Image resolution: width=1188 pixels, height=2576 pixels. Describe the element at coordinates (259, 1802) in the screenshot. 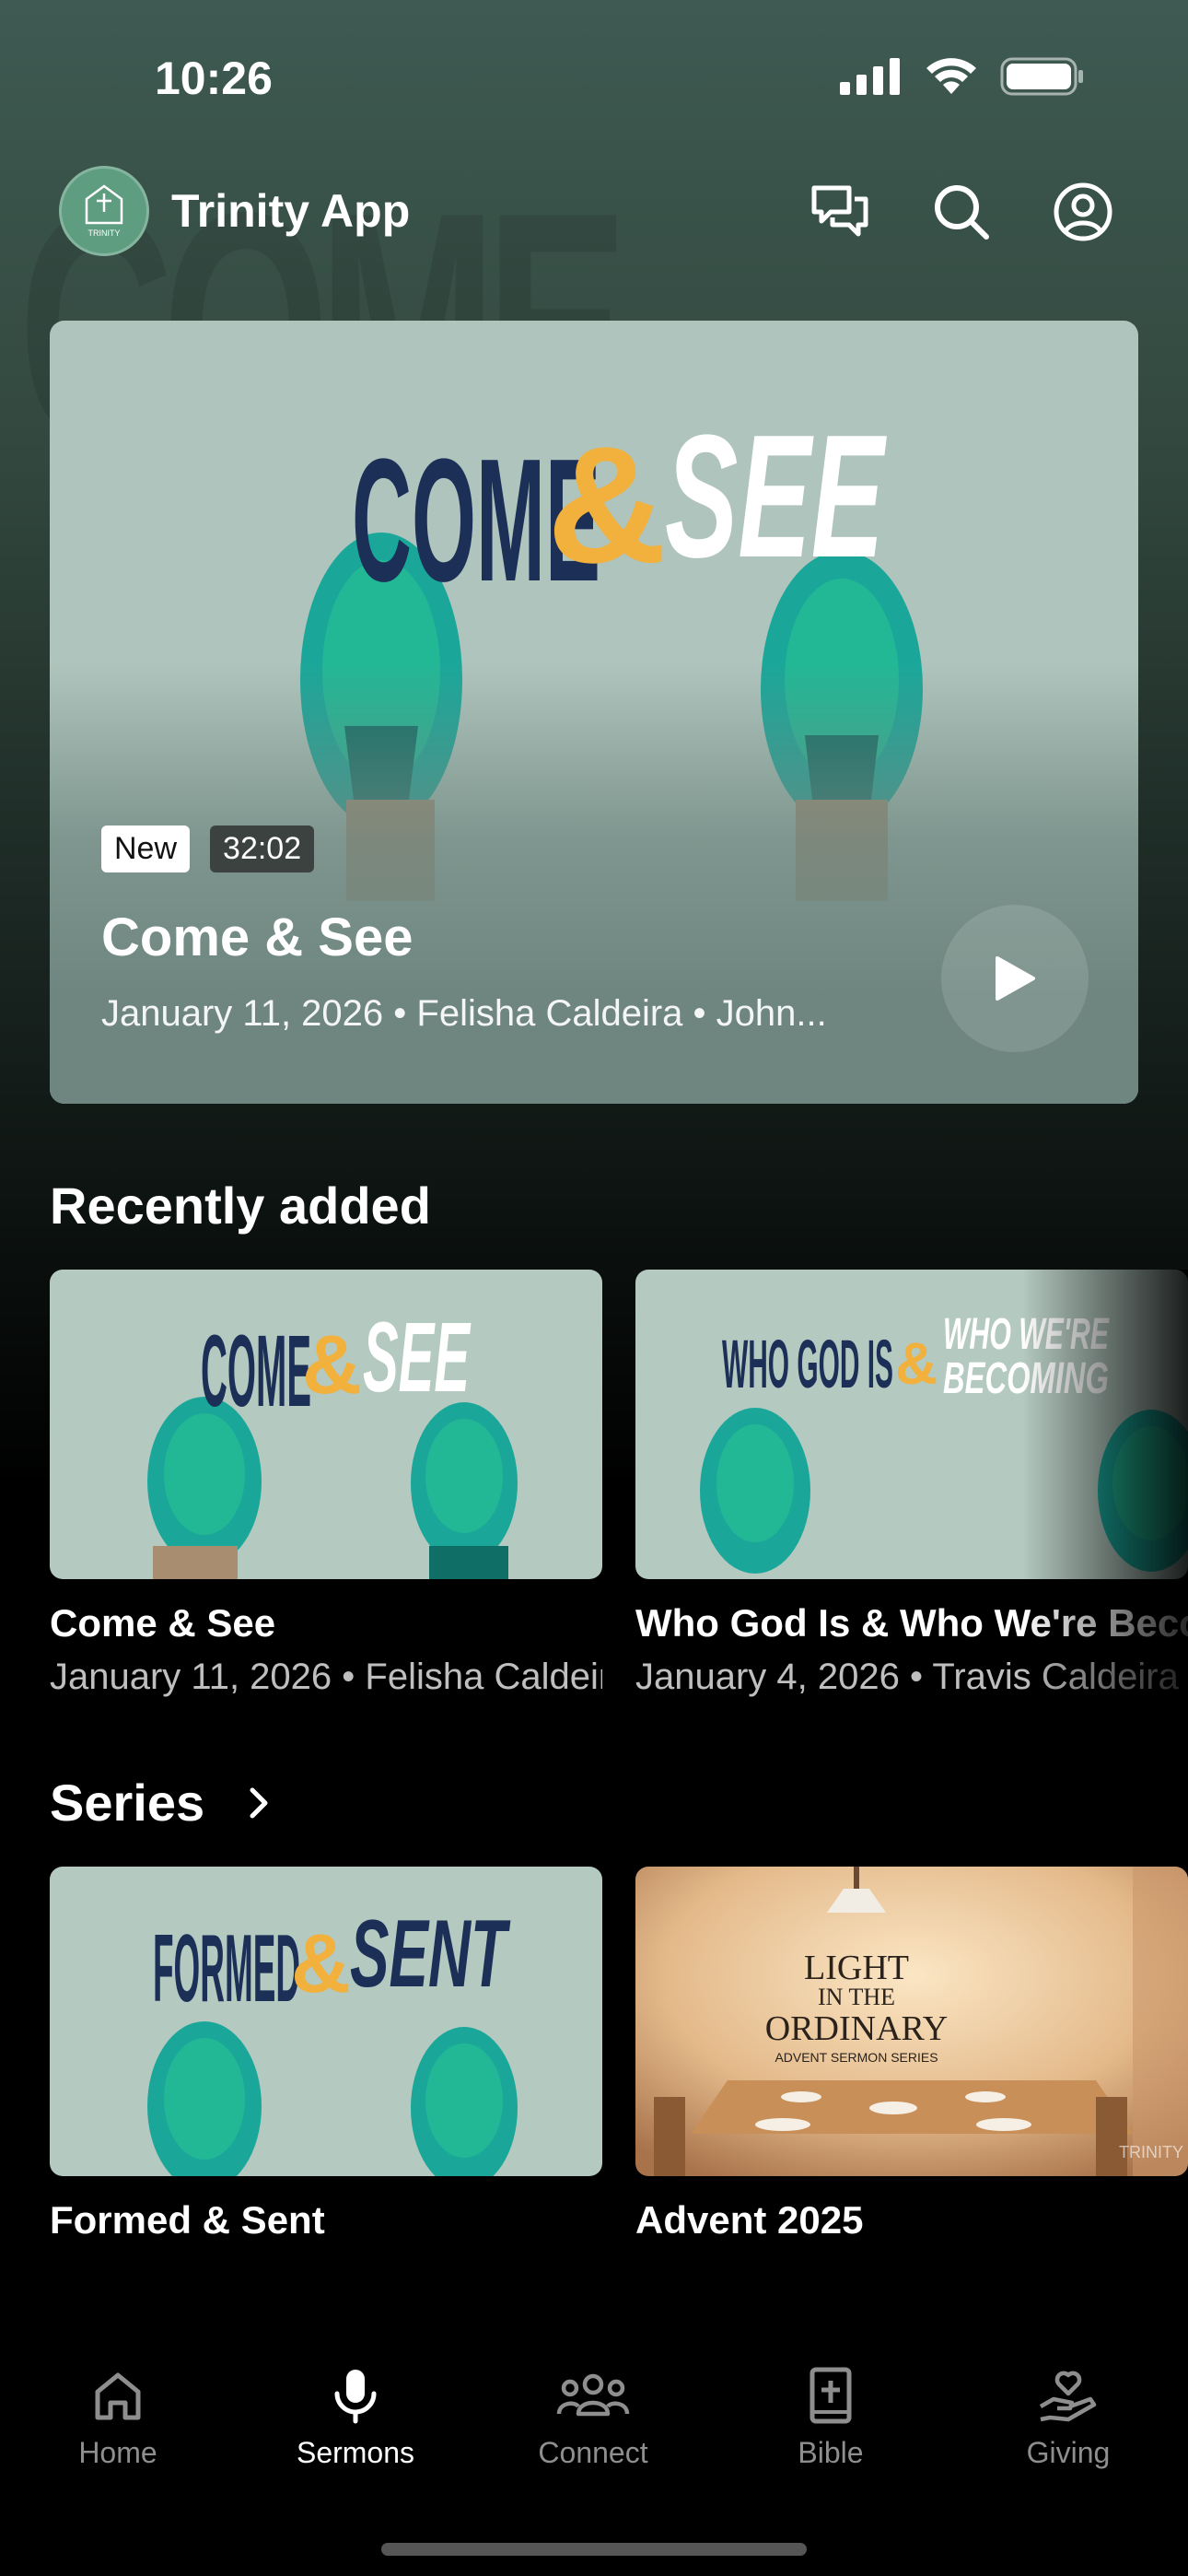

I see `chevron-right-icon` at that location.